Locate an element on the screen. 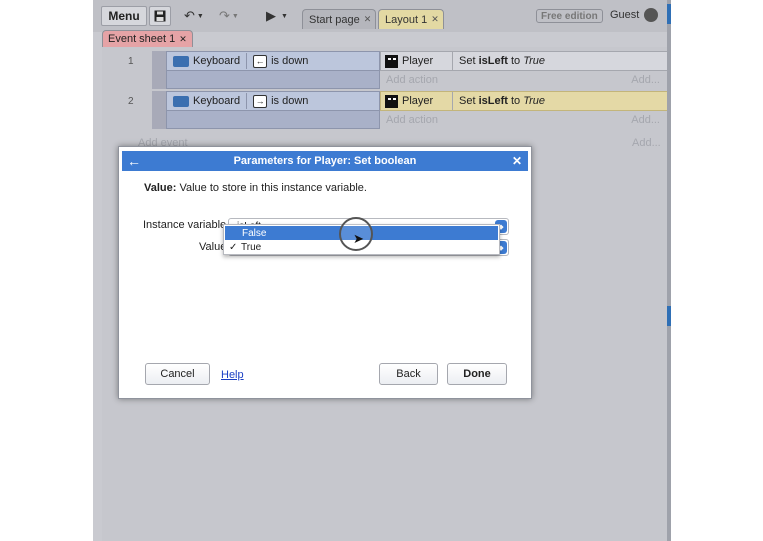 Image resolution: width=763 pixels, height=541 pixels. tab-start-page: Start page ✕ is located at coordinates (339, 19).